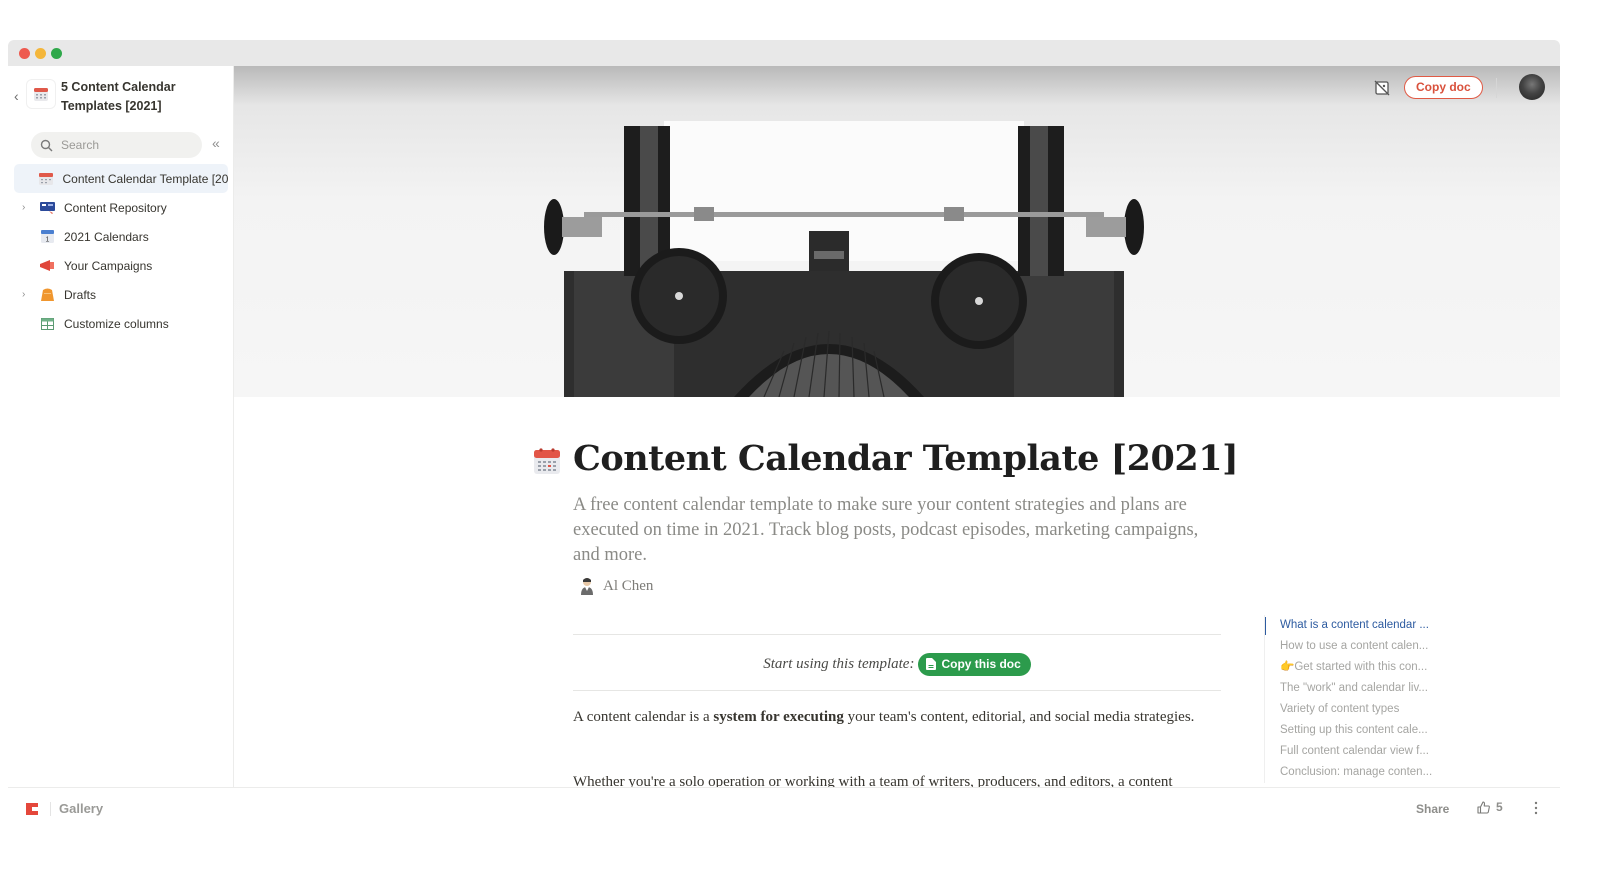 The height and width of the screenshot is (889, 1600). Describe the element at coordinates (81, 808) in the screenshot. I see `gallery-link: Gallery` at that location.